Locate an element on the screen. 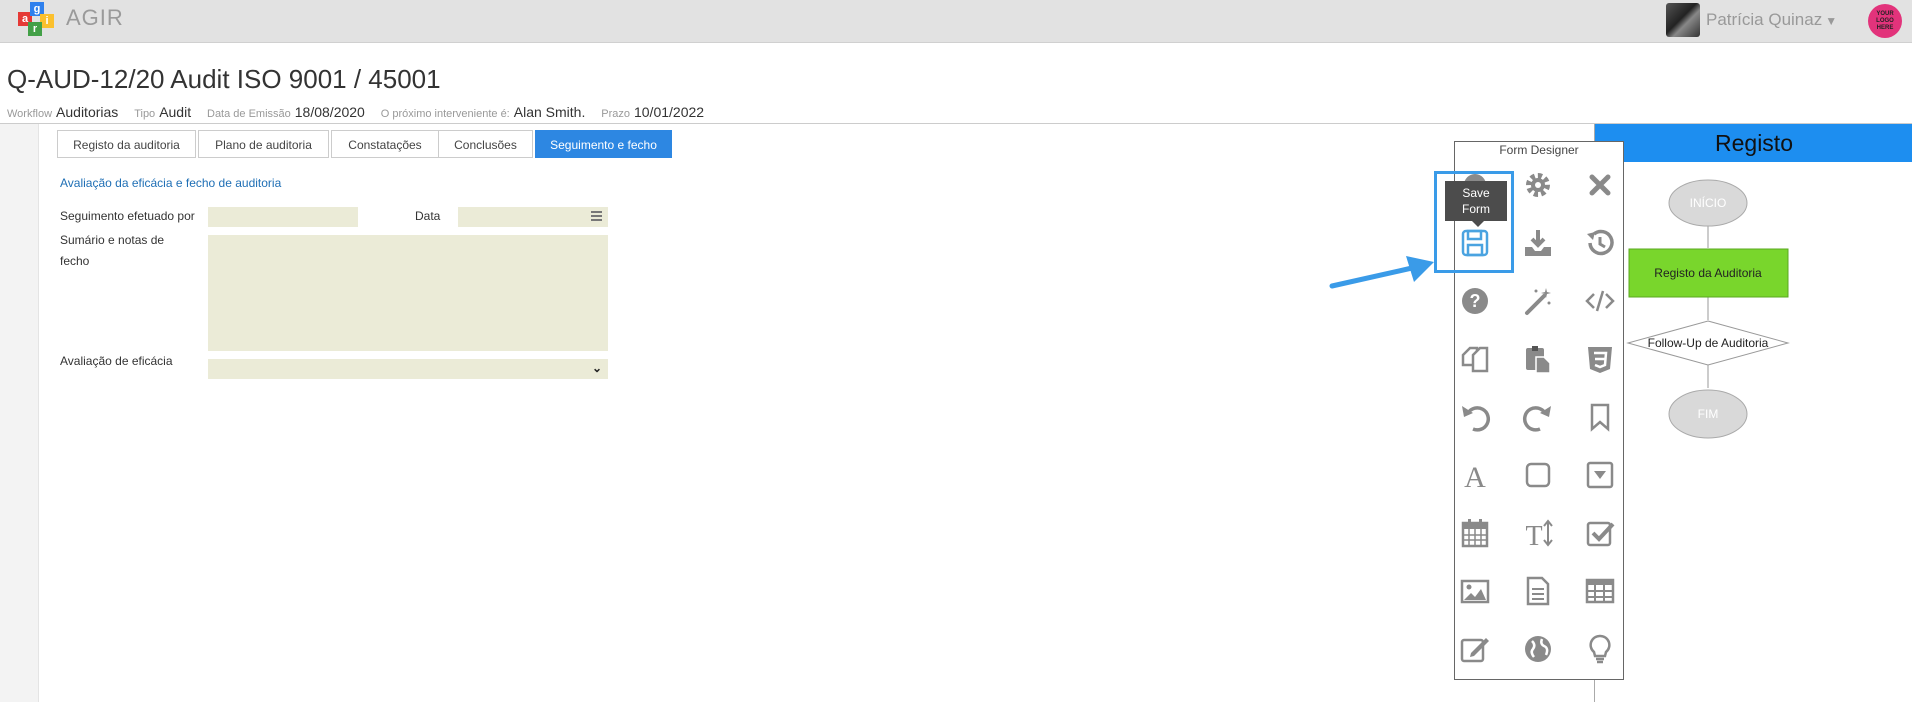 The width and height of the screenshot is (1912, 702). text-label-icon: A is located at coordinates (1475, 475).